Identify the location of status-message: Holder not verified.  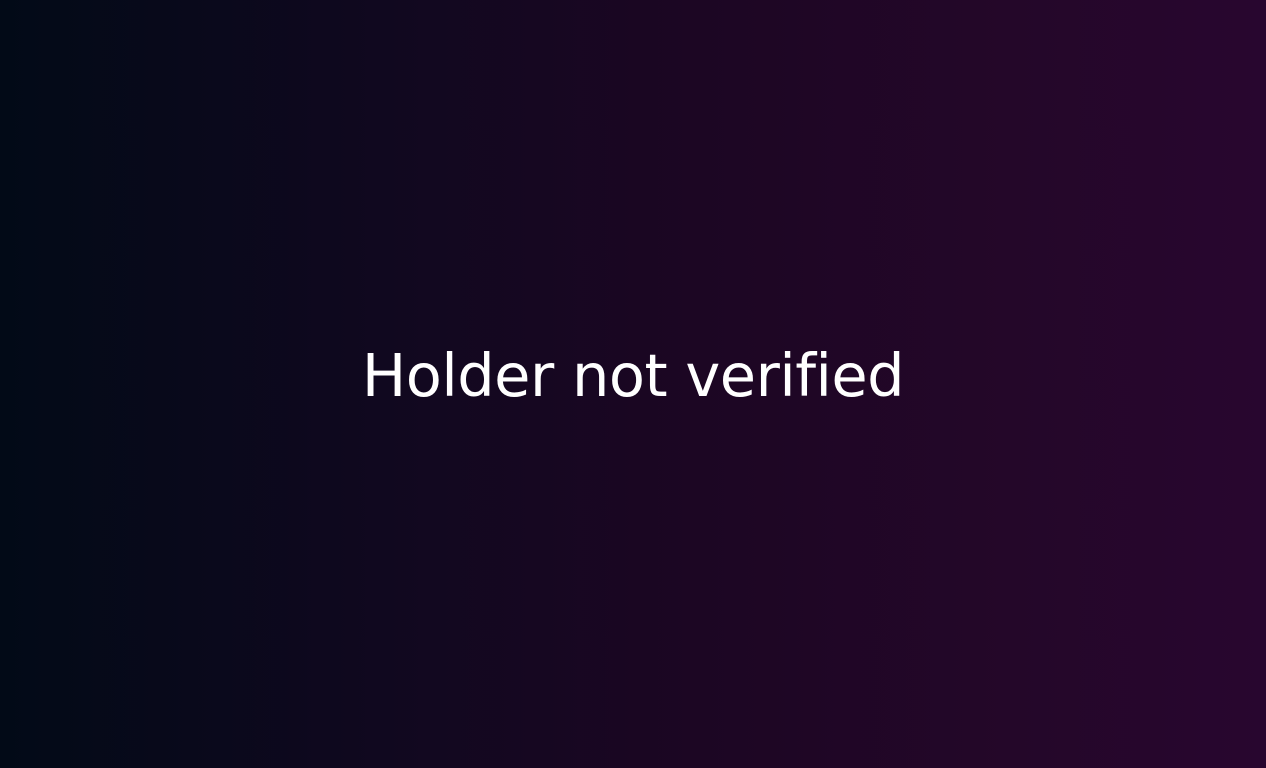
(633, 375).